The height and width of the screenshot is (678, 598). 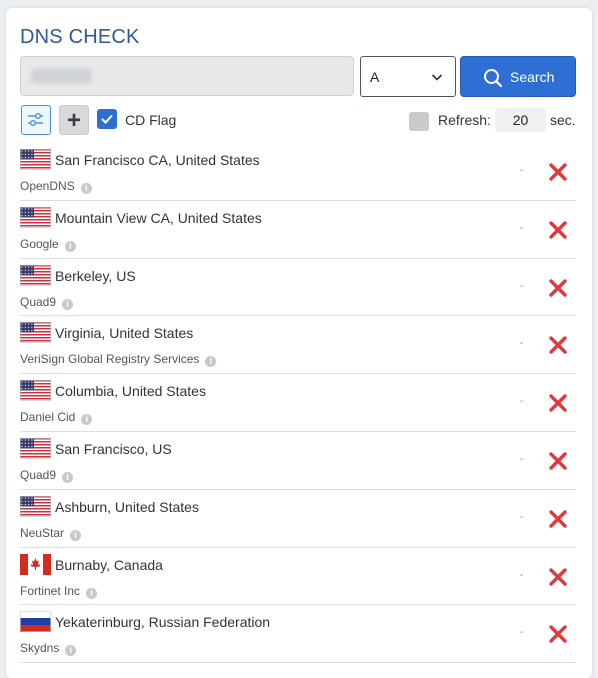 What do you see at coordinates (464, 120) in the screenshot?
I see `refresh-label: Refresh:` at bounding box center [464, 120].